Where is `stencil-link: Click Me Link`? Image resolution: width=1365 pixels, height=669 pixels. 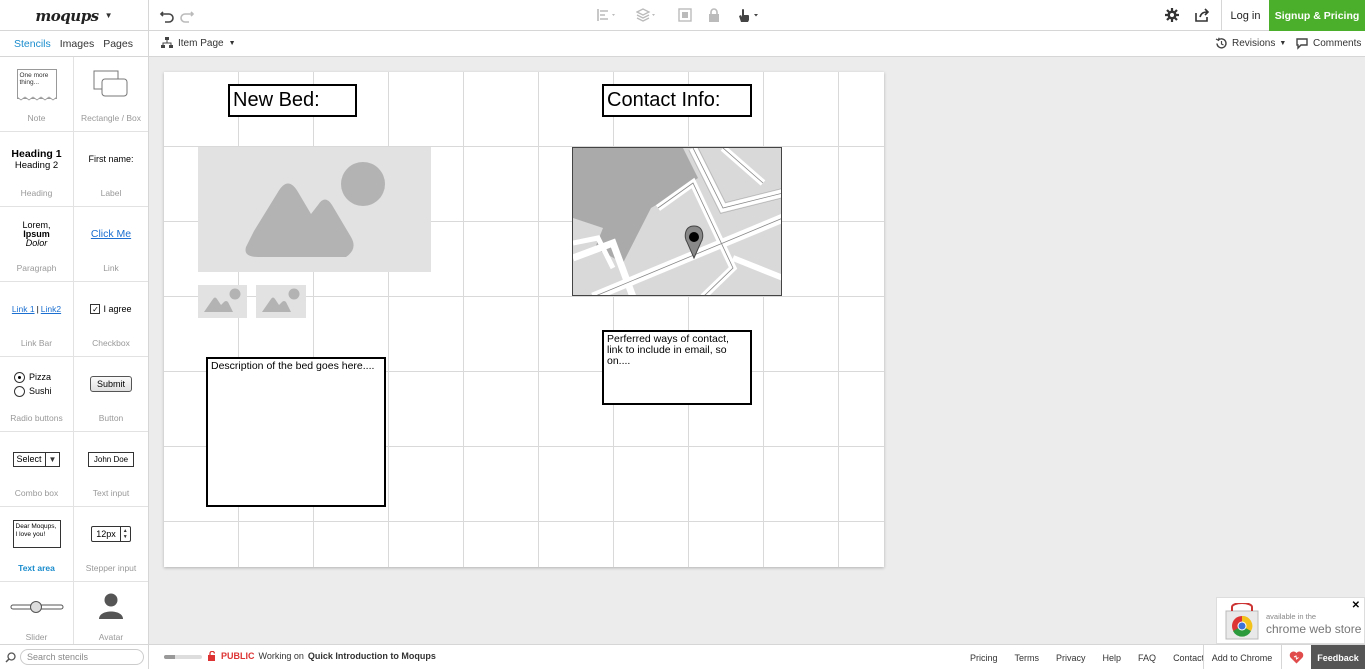
stencil-link: Click Me Link is located at coordinates (111, 244).